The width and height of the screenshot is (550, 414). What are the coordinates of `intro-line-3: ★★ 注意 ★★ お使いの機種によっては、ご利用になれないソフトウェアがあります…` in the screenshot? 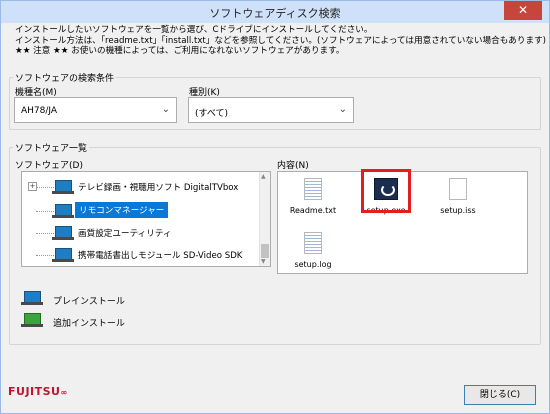 It's located at (180, 51).